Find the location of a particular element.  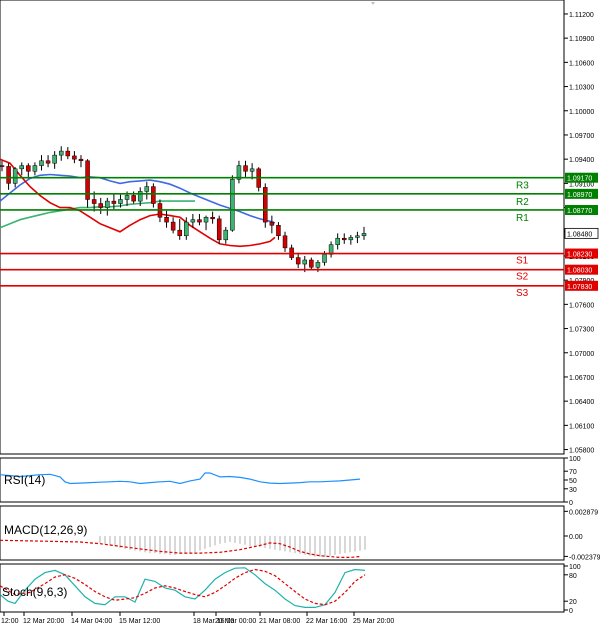

level-price-text: 1.09170 is located at coordinates (579, 179).